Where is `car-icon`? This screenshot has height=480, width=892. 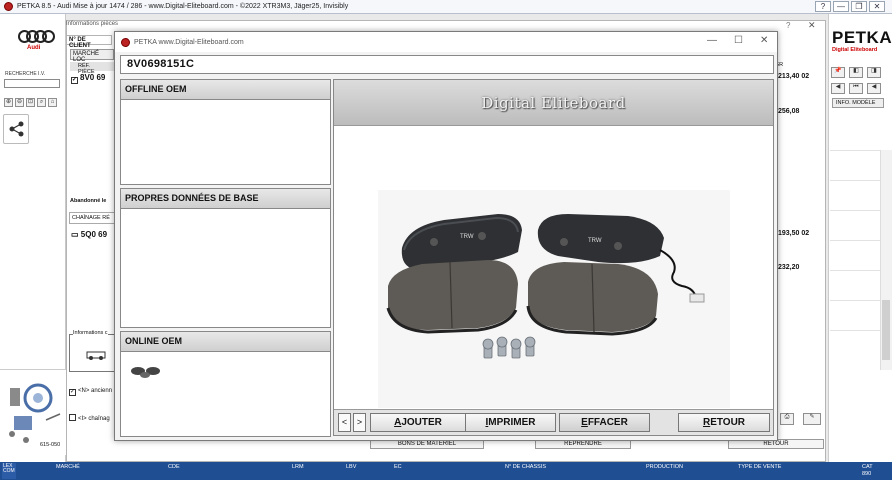 car-icon is located at coordinates (96, 355).